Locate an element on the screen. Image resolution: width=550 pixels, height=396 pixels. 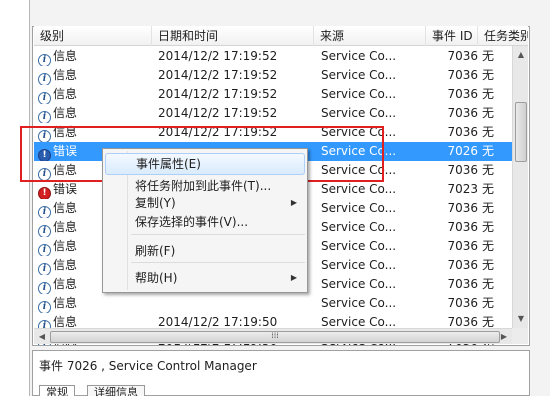
scroll-up-arrow-icon: ▲ is located at coordinates (521, 55).